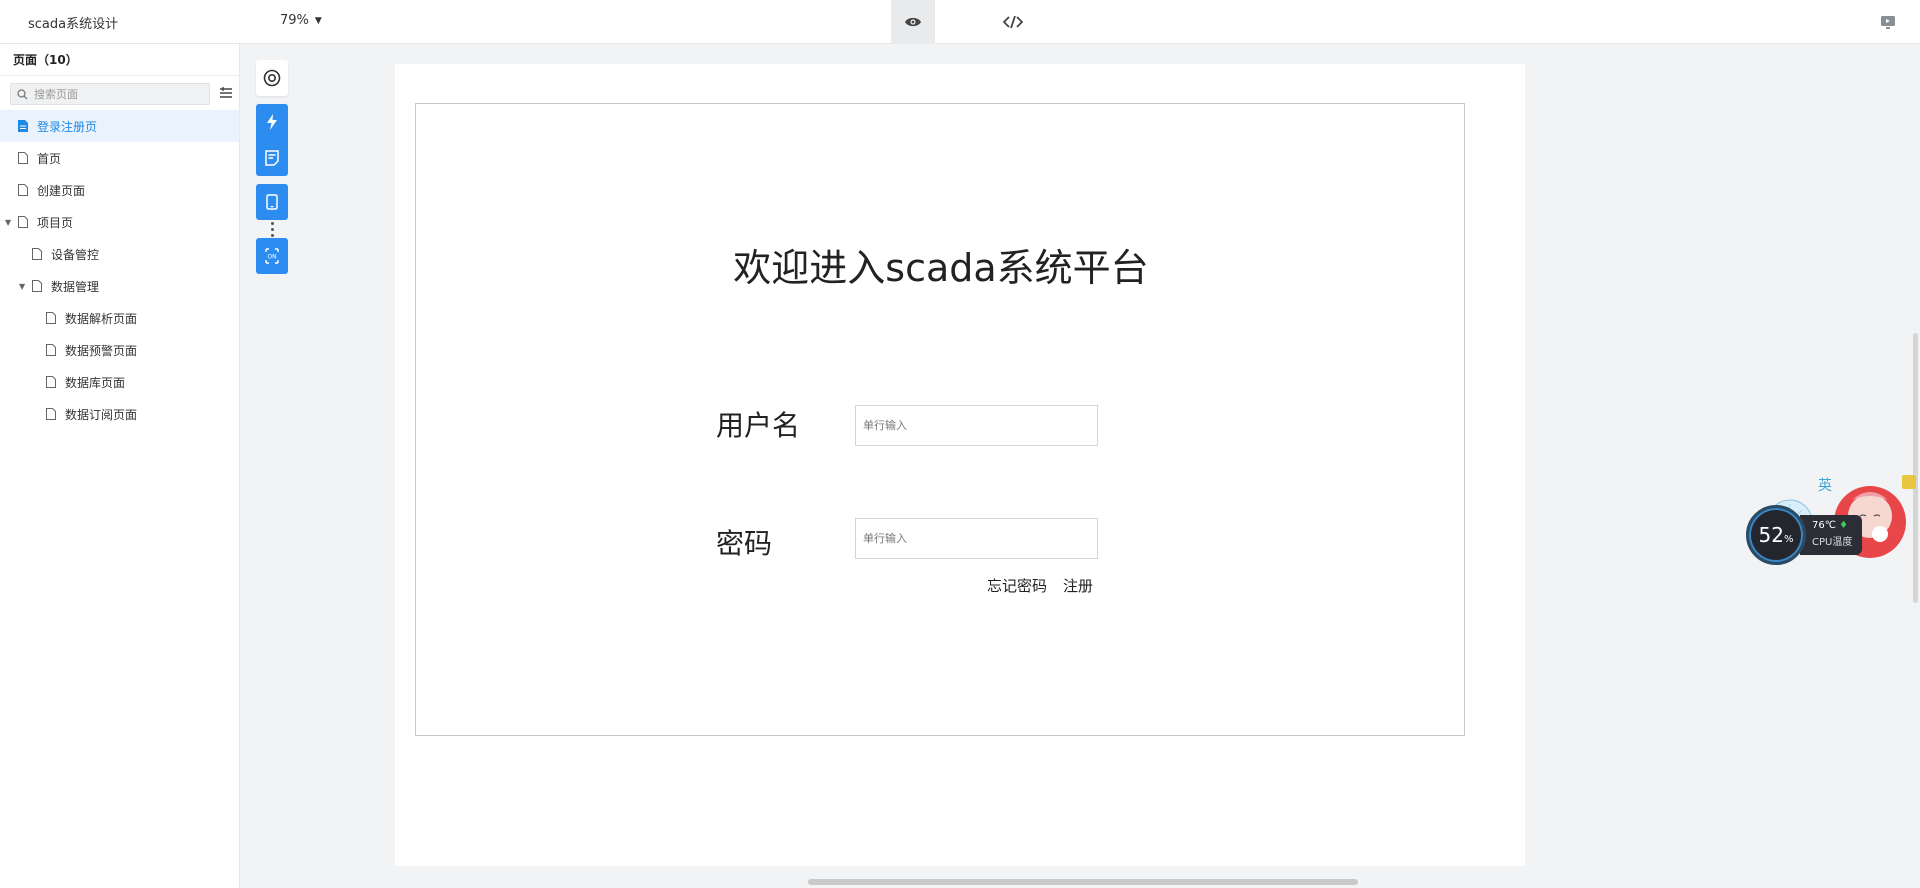 Image resolution: width=1920 pixels, height=888 pixels. Describe the element at coordinates (1825, 485) in the screenshot. I see `svg-text: 英` at that location.